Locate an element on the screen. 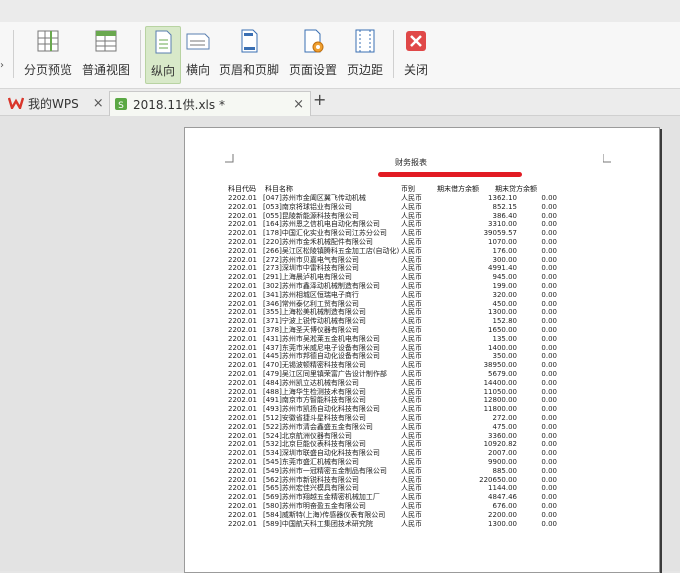  page-setup-label: 页面设置 is located at coordinates (312, 70).